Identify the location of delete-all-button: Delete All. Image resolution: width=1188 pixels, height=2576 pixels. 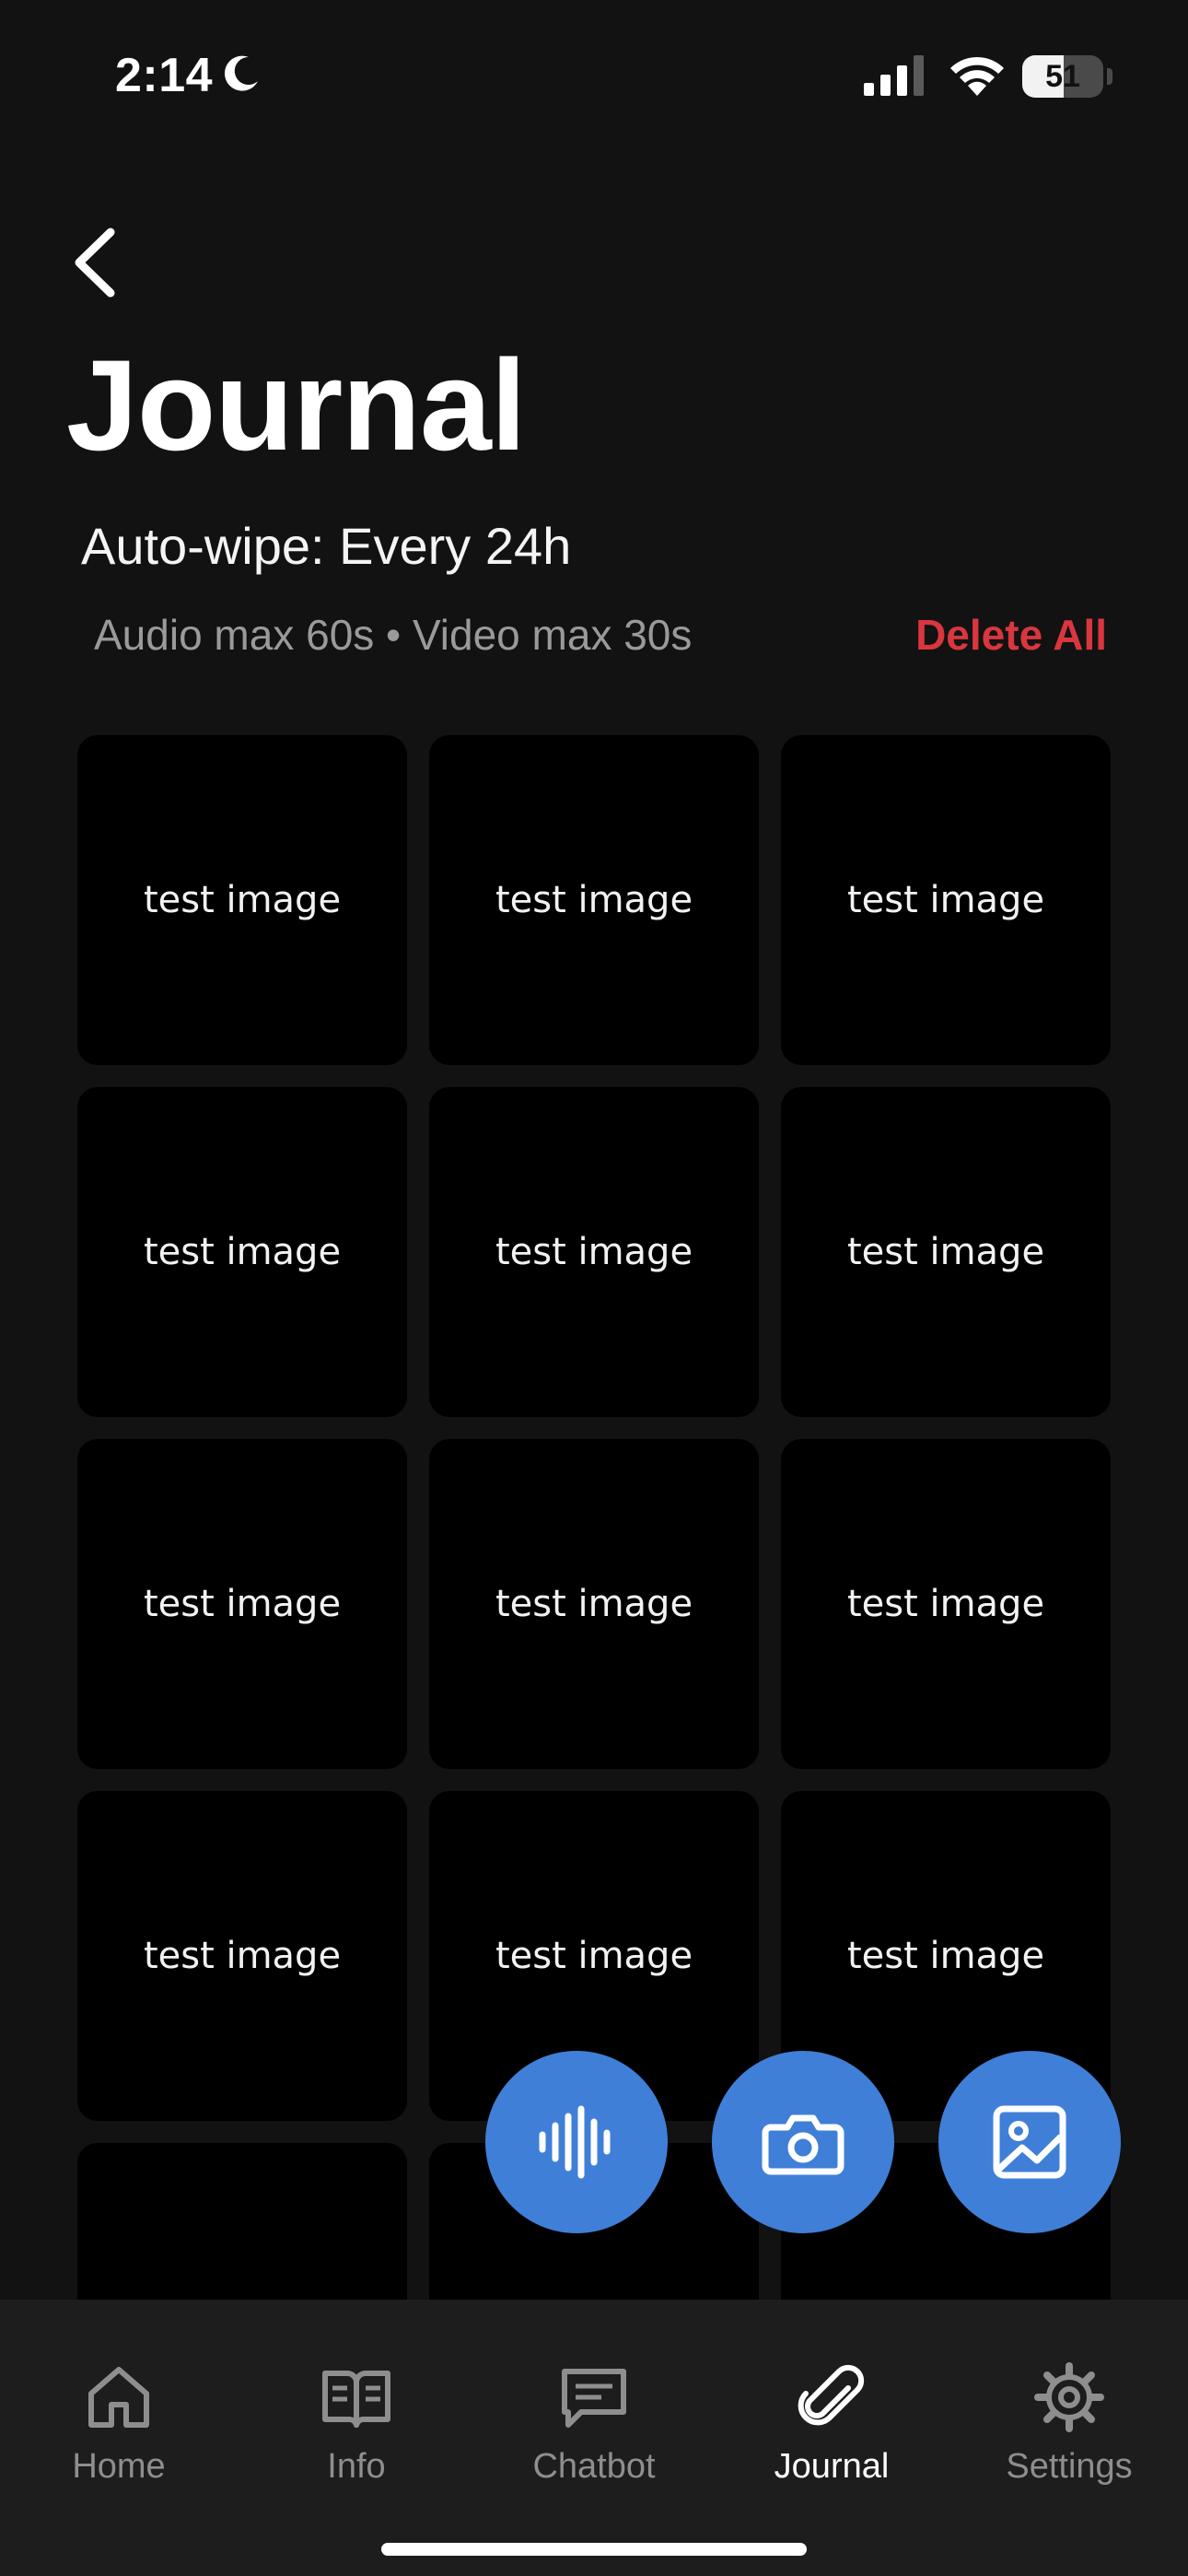
(1011, 635).